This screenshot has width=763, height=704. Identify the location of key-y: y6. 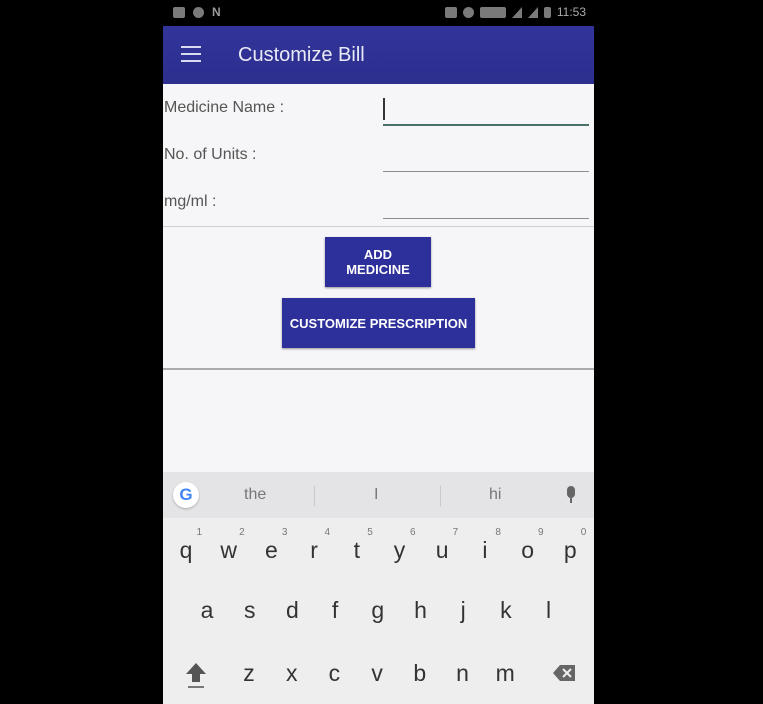
(400, 550).